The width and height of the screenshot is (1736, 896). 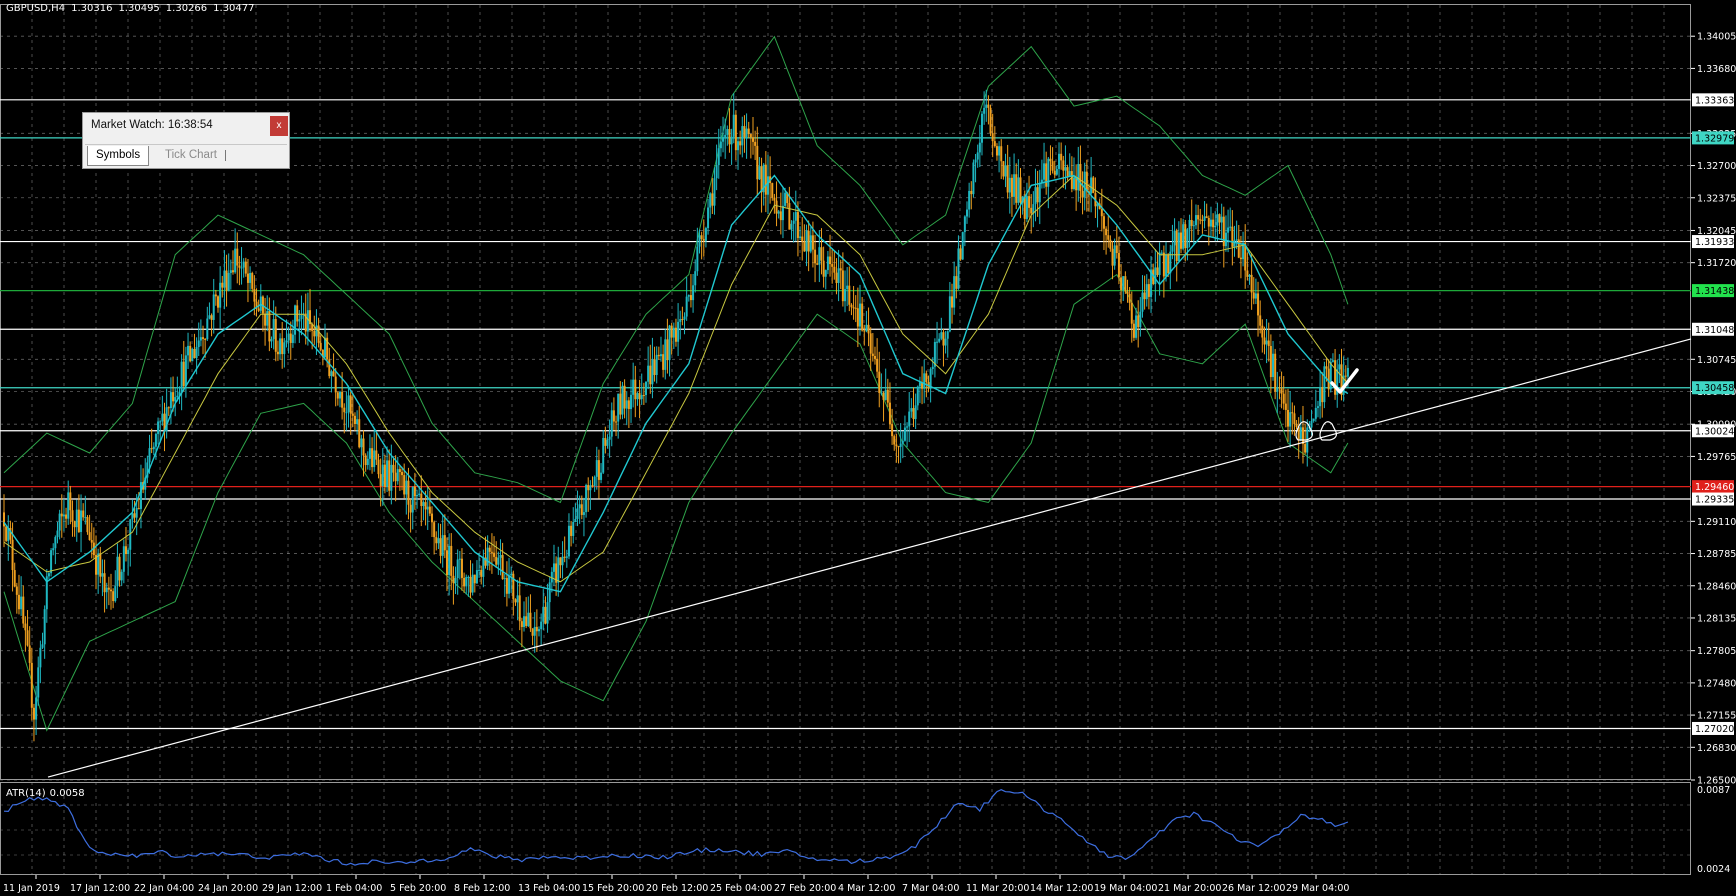 What do you see at coordinates (1716, 618) in the screenshot?
I see `price-tick-label: 1.28135` at bounding box center [1716, 618].